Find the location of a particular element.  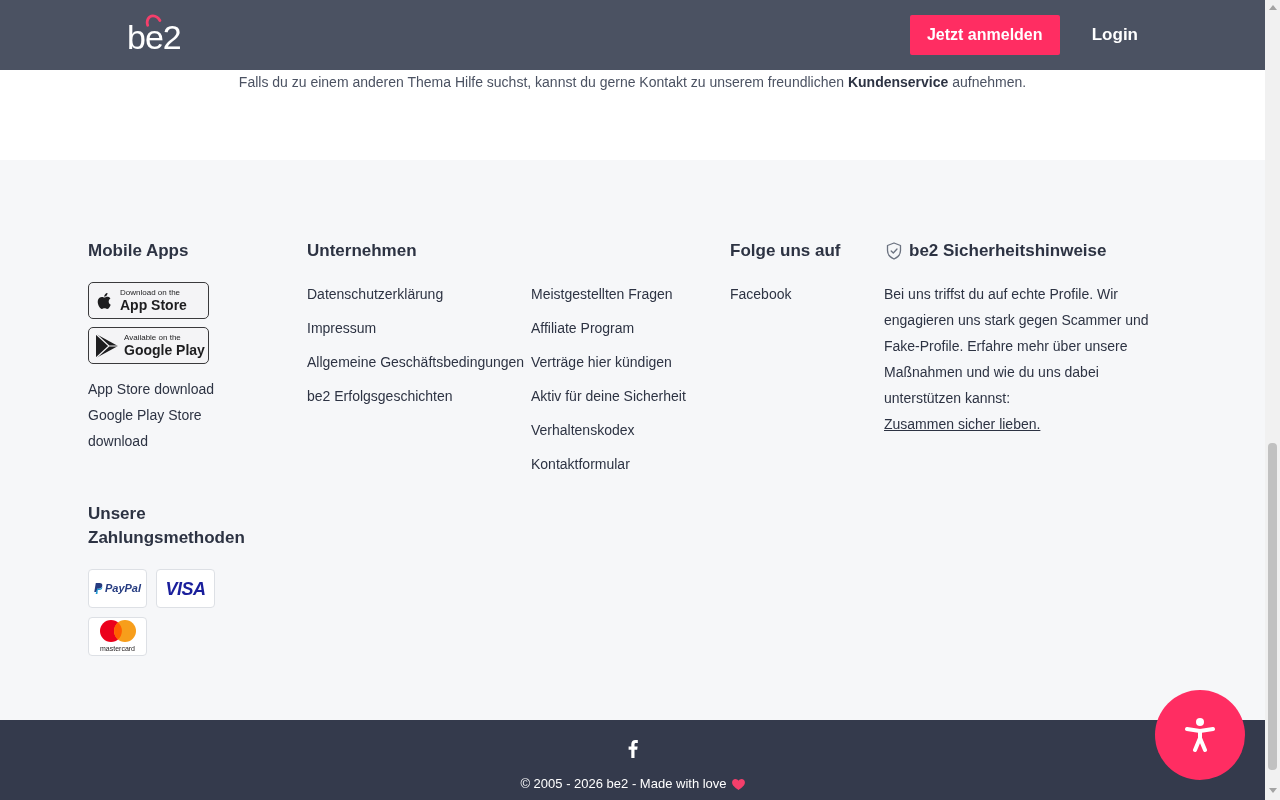

paypal-p-icon is located at coordinates (98, 588).